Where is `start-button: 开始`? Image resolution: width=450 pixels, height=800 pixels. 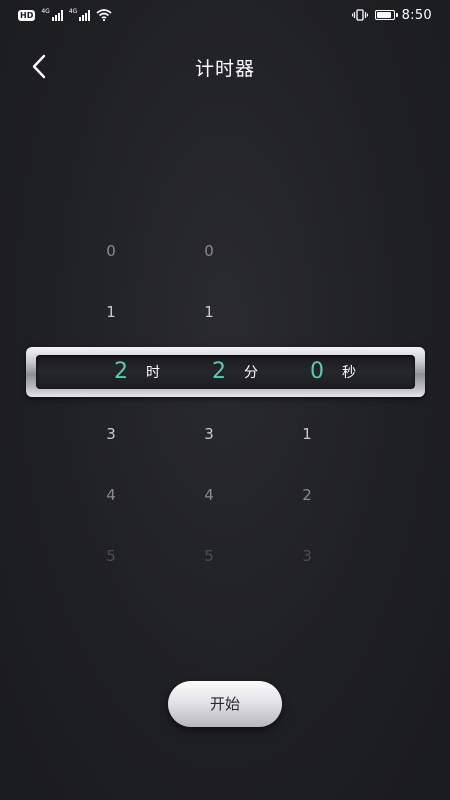
start-button: 开始 is located at coordinates (225, 704).